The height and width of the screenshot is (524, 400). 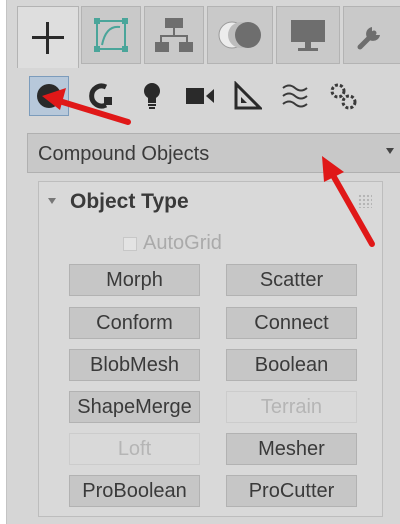 I want to click on blobmesh-button: BlobMesh, so click(x=134, y=365).